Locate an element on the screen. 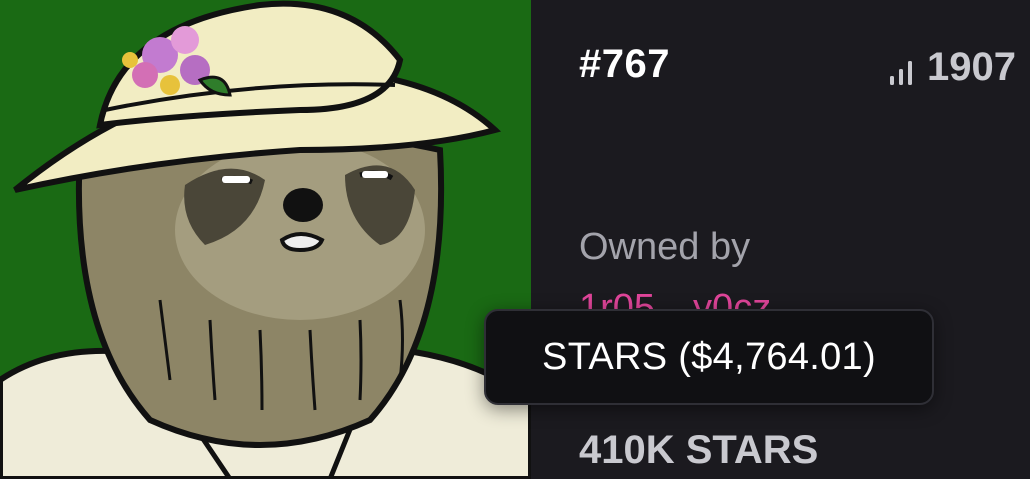  owned-by-label: Owned by is located at coordinates (665, 247).